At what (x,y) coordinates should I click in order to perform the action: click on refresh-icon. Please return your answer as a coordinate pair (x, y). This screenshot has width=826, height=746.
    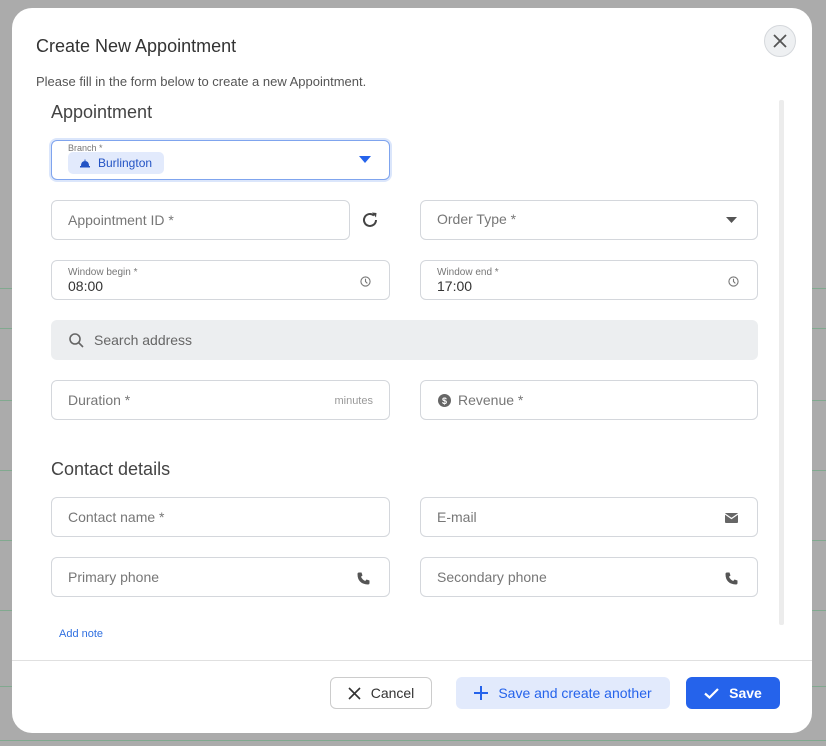
    Looking at the image, I should click on (370, 220).